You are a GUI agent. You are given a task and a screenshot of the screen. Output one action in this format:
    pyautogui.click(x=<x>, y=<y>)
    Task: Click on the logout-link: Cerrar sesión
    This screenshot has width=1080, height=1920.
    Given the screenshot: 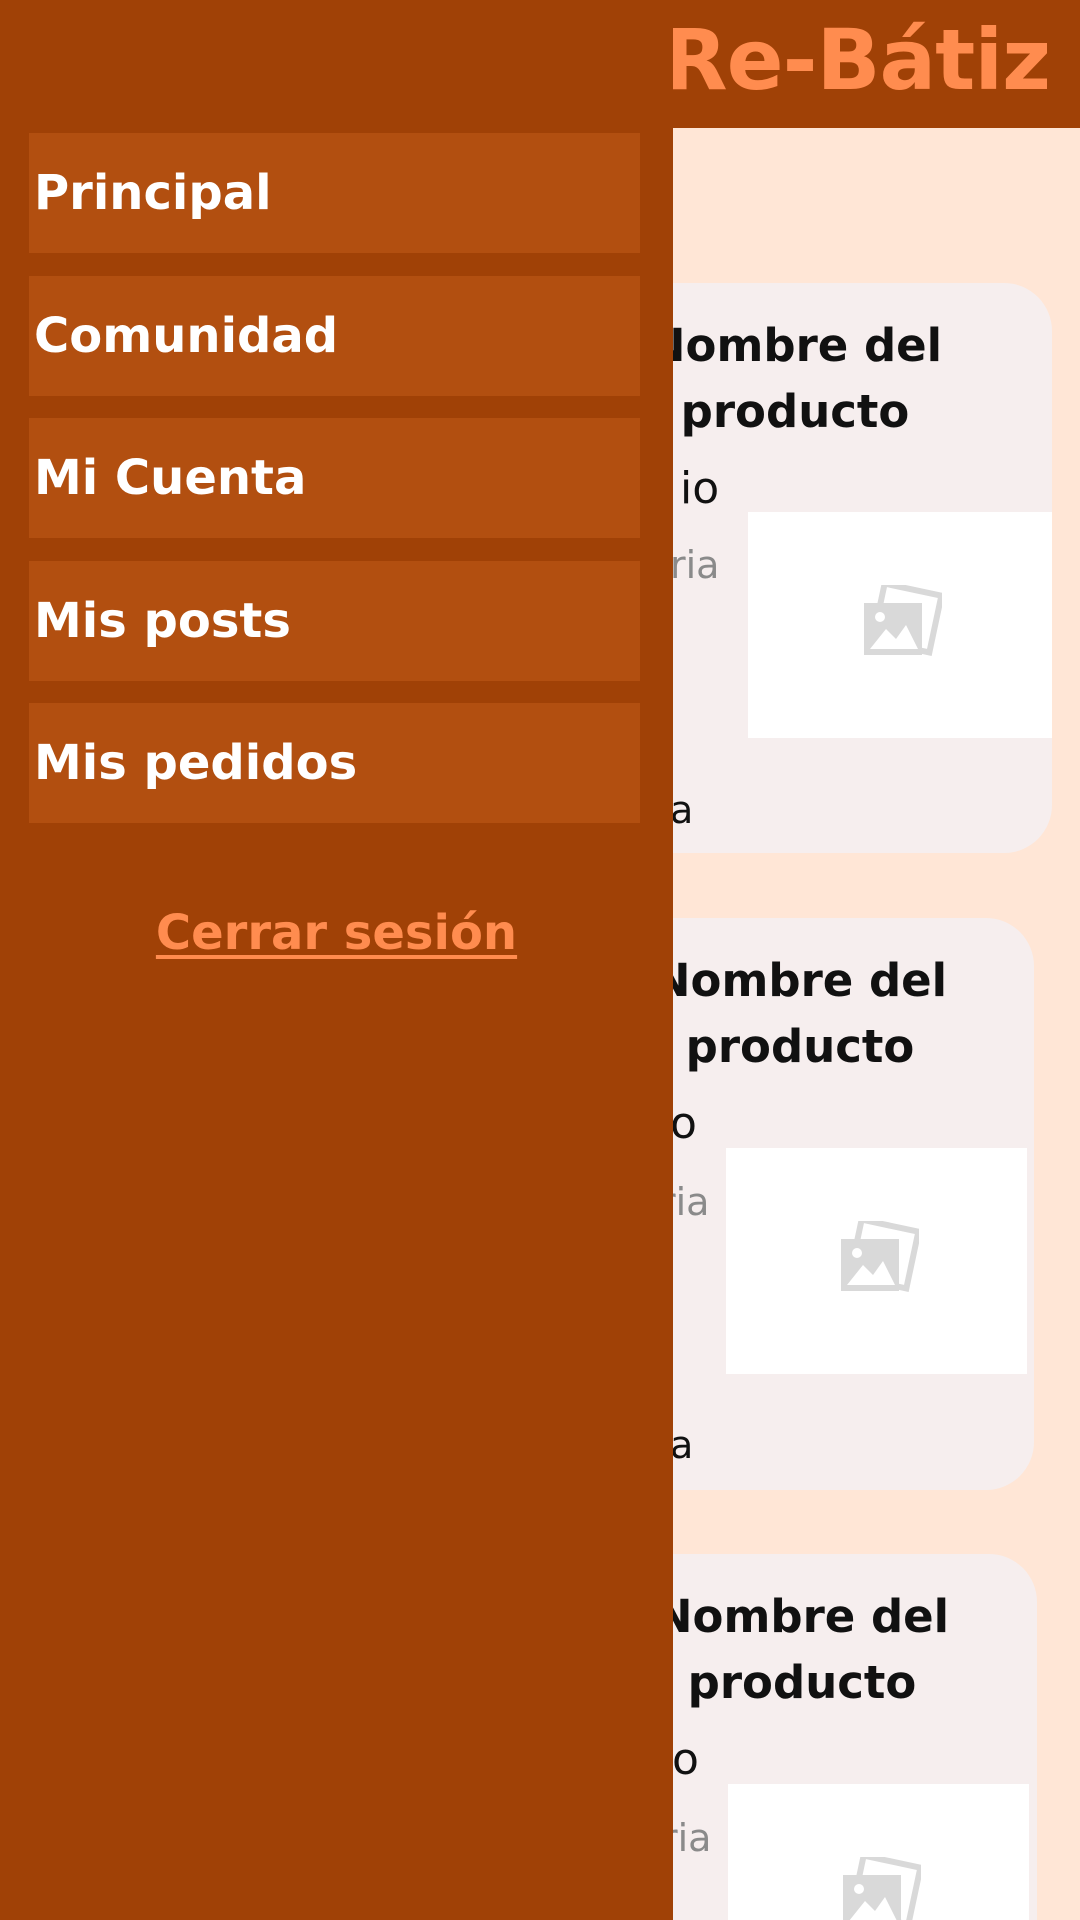 What is the action you would take?
    pyautogui.click(x=336, y=933)
    